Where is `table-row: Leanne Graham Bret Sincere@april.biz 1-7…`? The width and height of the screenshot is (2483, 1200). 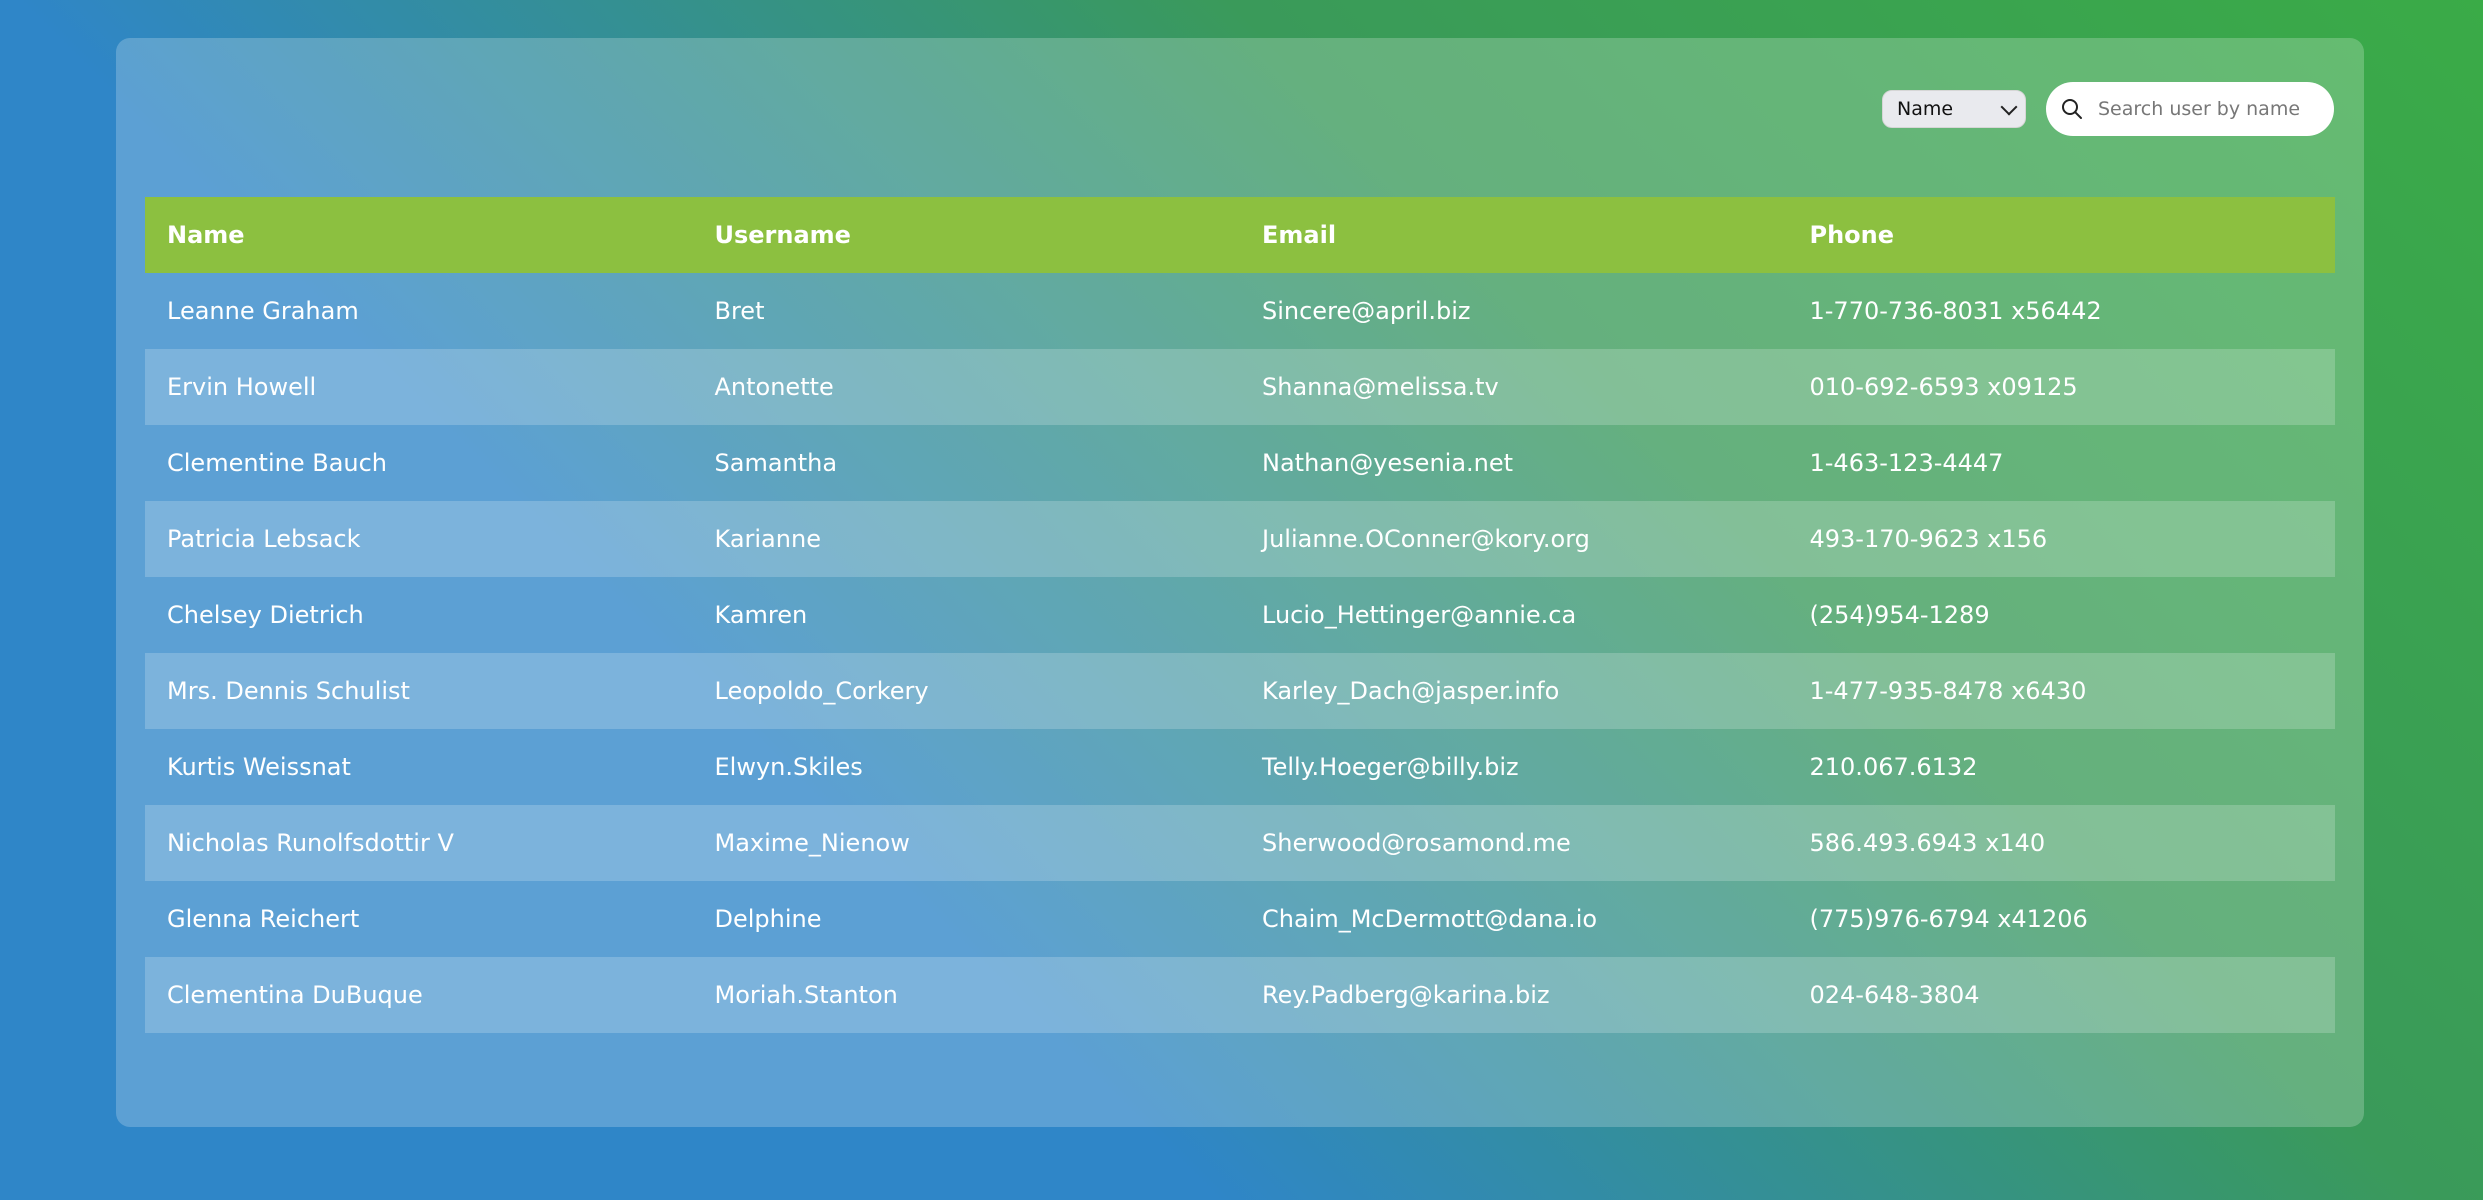
table-row: Leanne Graham Bret Sincere@april.biz 1-7… is located at coordinates (1240, 311).